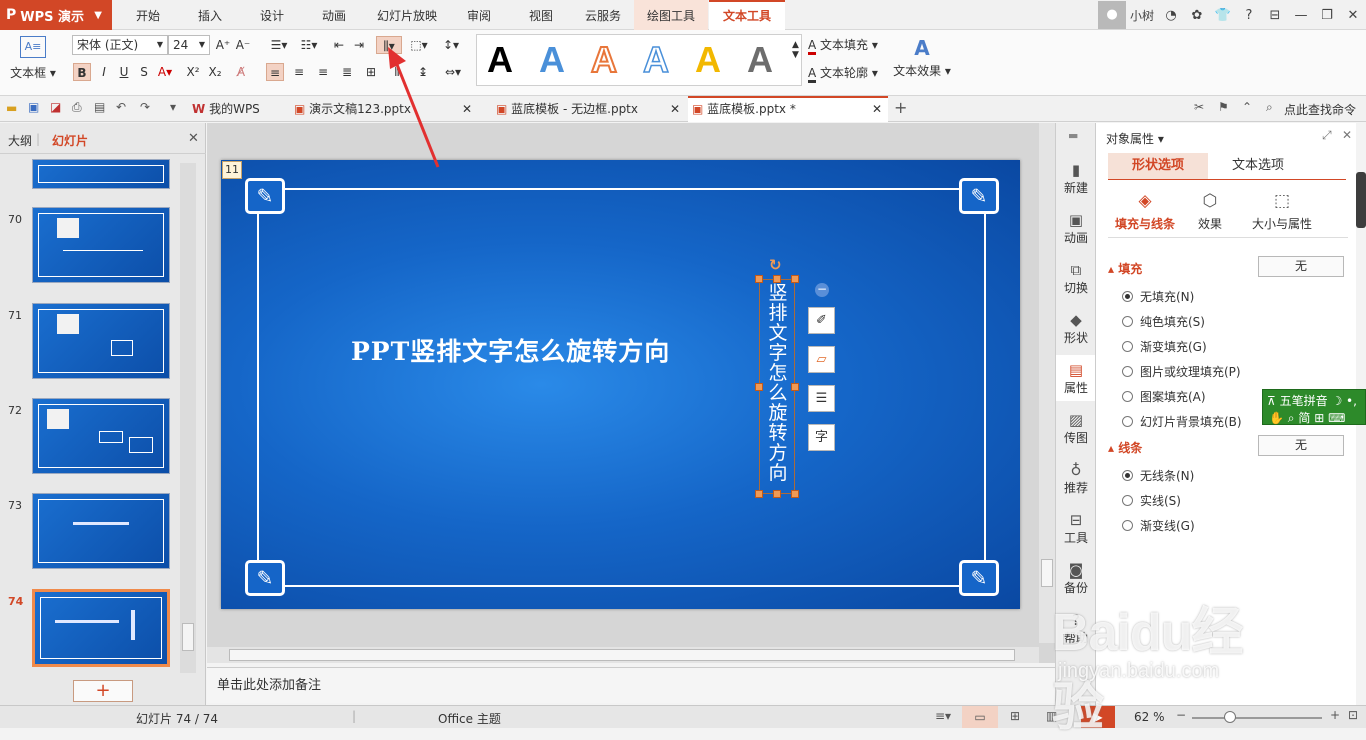  Describe the element at coordinates (104, 72) in the screenshot. I see `italic-icon: I` at that location.